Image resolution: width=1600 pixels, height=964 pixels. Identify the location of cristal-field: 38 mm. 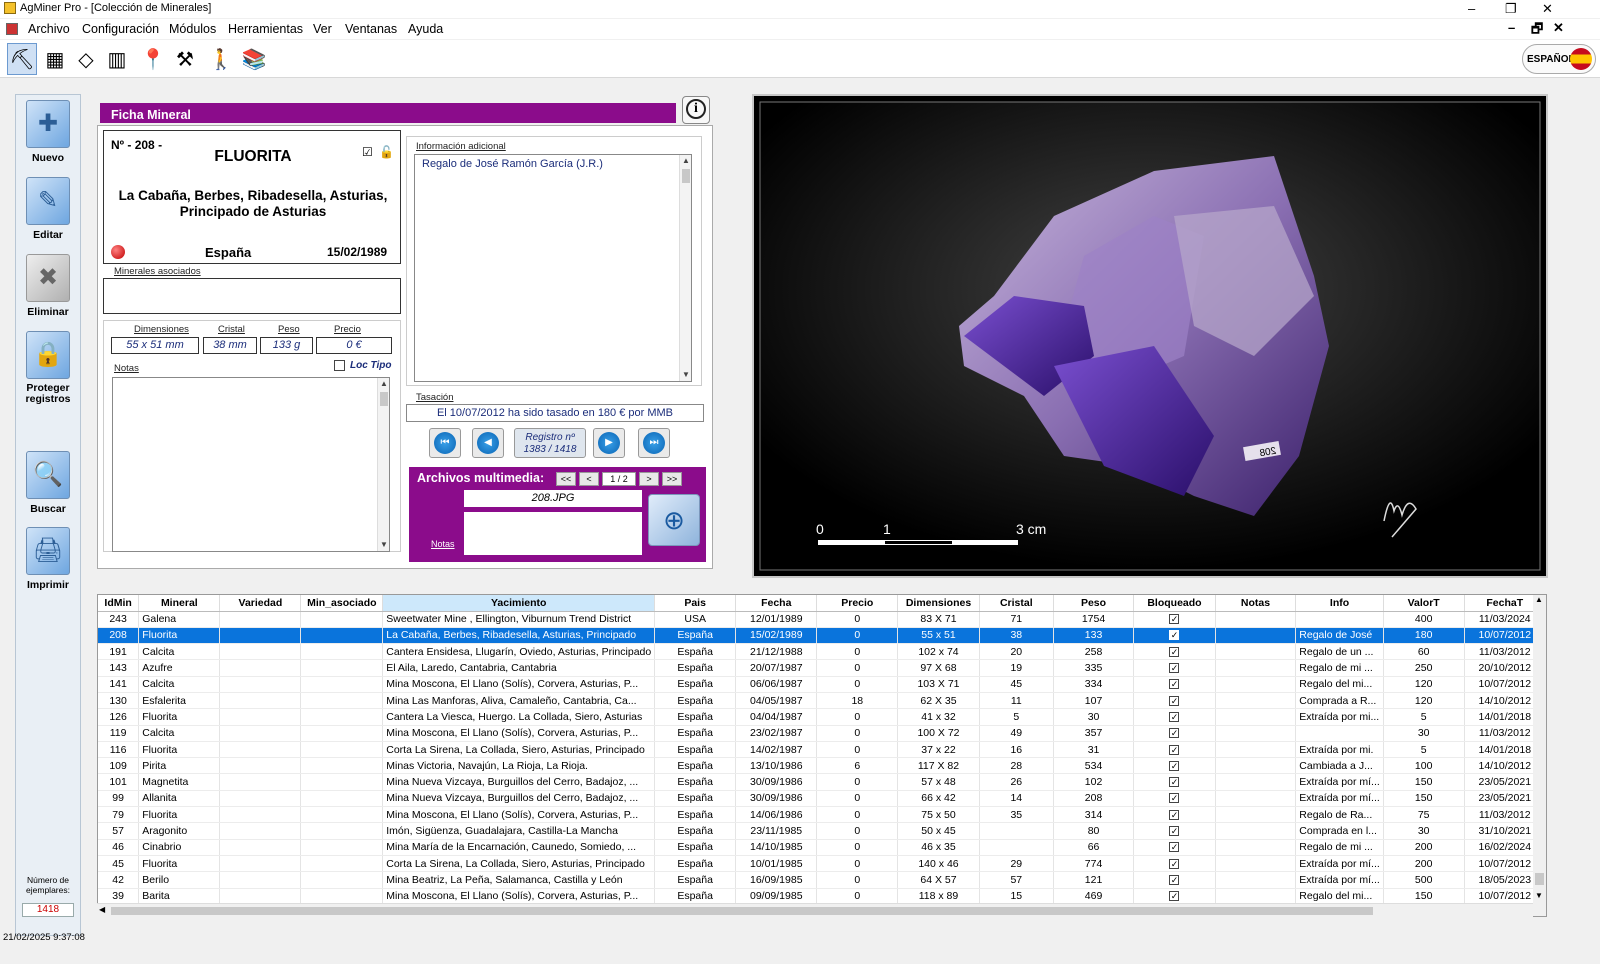
(230, 345).